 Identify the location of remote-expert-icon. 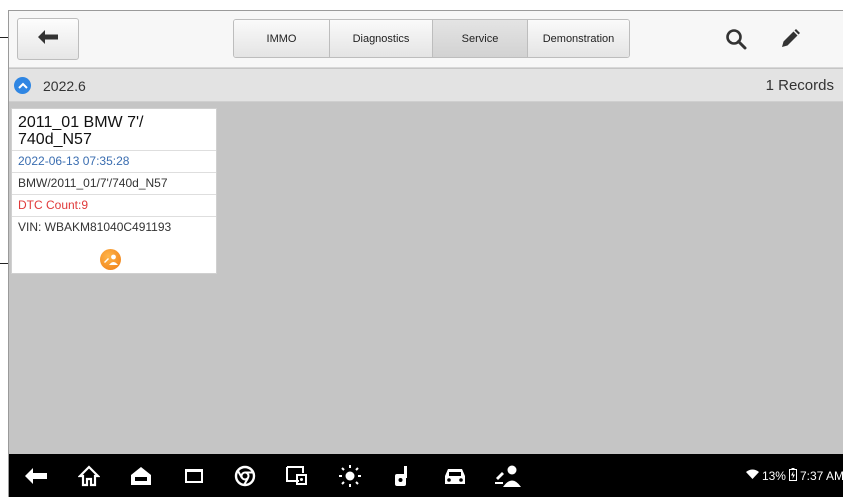
(110, 259).